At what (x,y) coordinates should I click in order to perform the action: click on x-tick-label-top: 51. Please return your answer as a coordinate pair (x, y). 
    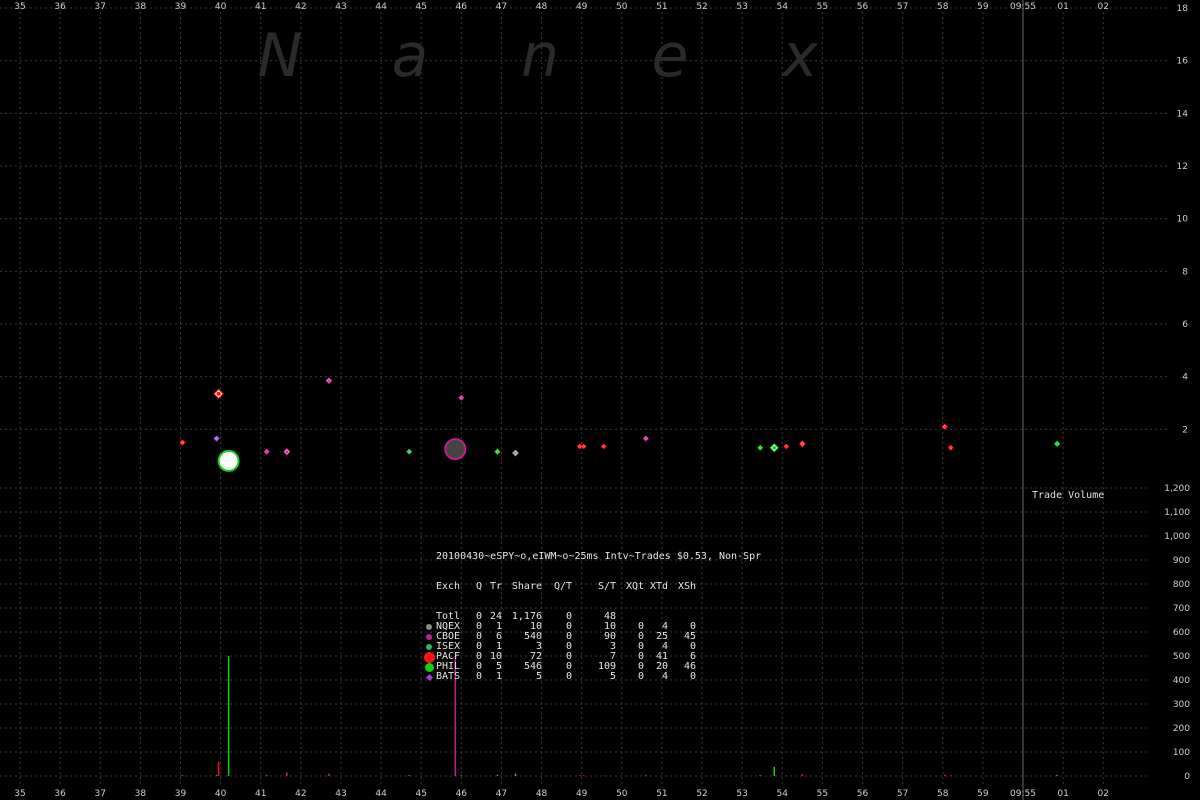
    Looking at the image, I should click on (661, 7).